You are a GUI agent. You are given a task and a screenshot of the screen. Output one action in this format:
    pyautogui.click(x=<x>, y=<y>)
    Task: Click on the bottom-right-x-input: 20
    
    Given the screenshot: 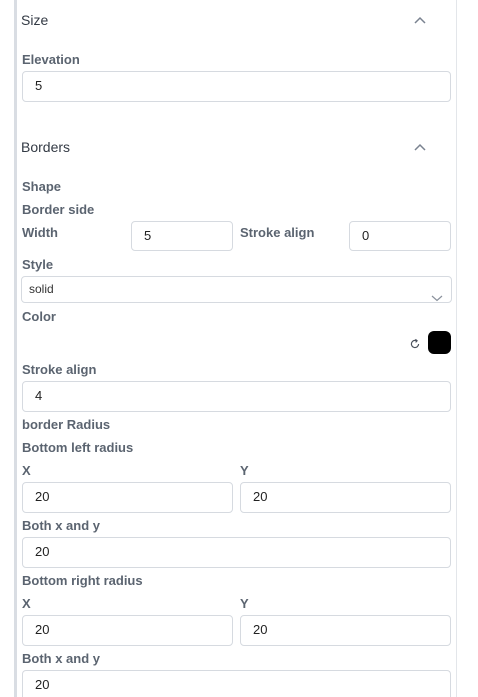 What is the action you would take?
    pyautogui.click(x=127, y=630)
    